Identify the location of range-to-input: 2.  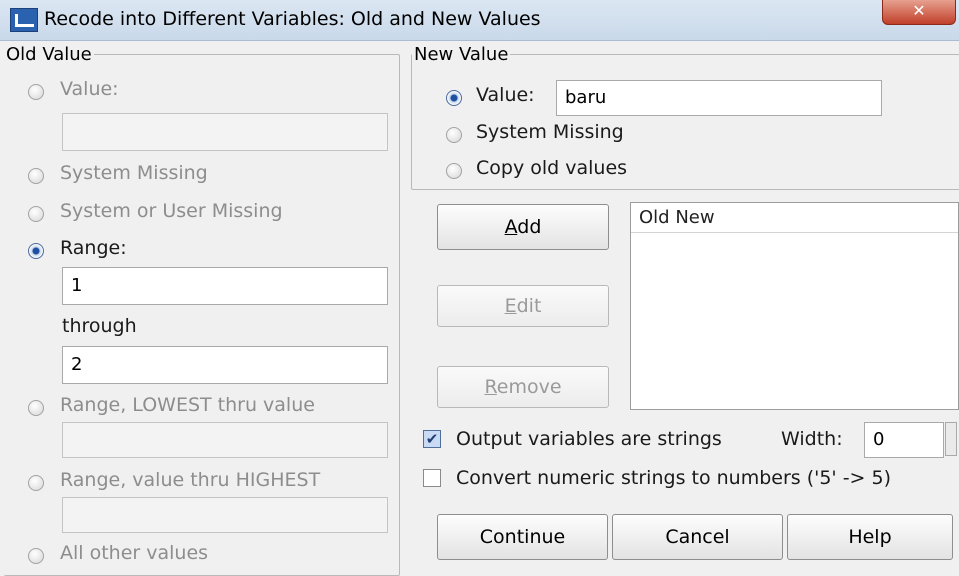
(225, 365).